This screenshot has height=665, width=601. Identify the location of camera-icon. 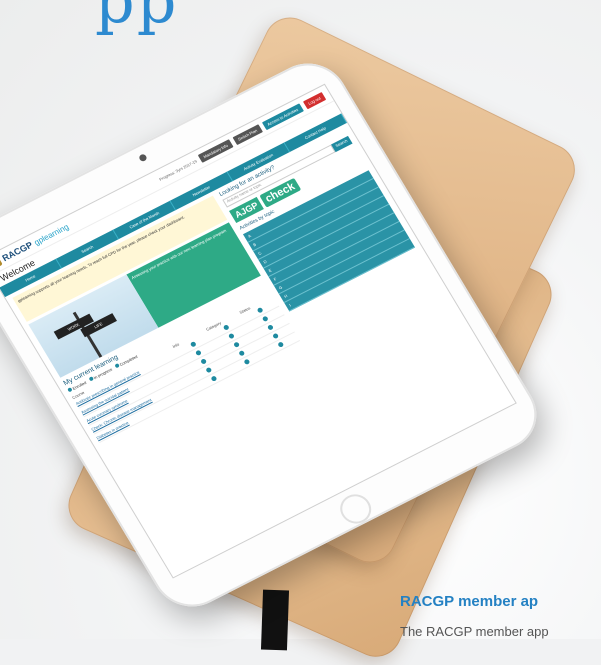
(143, 158).